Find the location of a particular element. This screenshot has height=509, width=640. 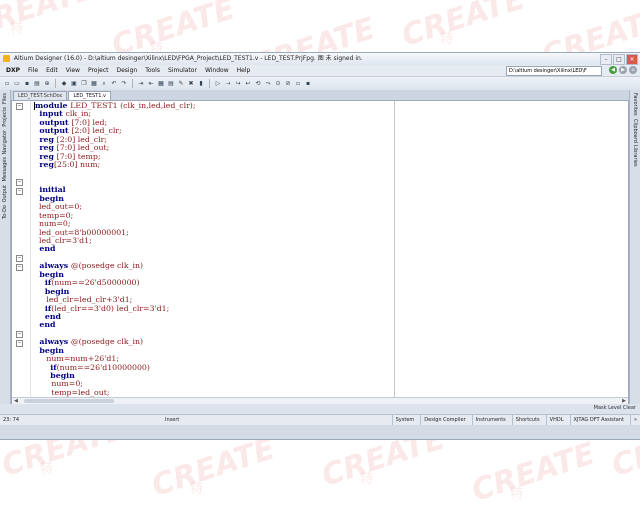

minimize-button: – is located at coordinates (606, 59).